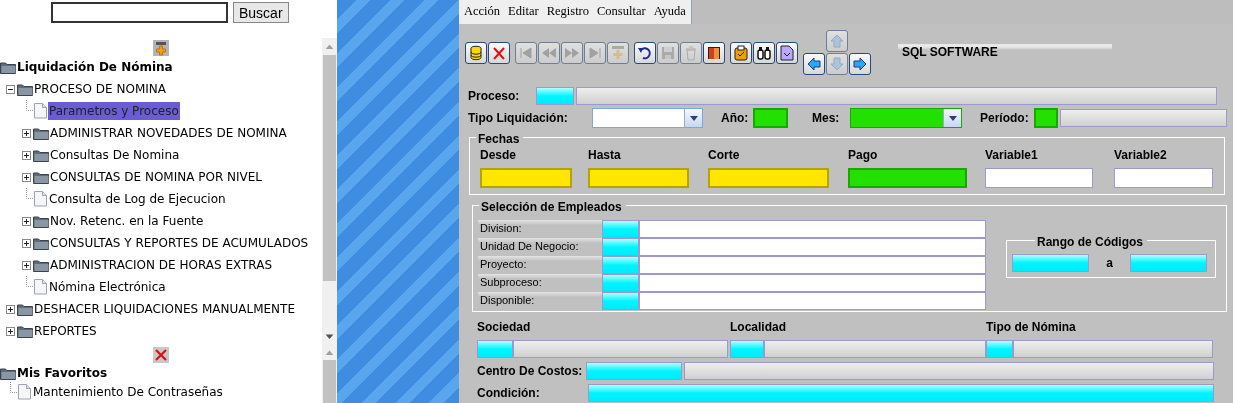  What do you see at coordinates (156, 177) in the screenshot?
I see `tree-item: CONSULTAS DE NOMINA POR NIVEL` at bounding box center [156, 177].